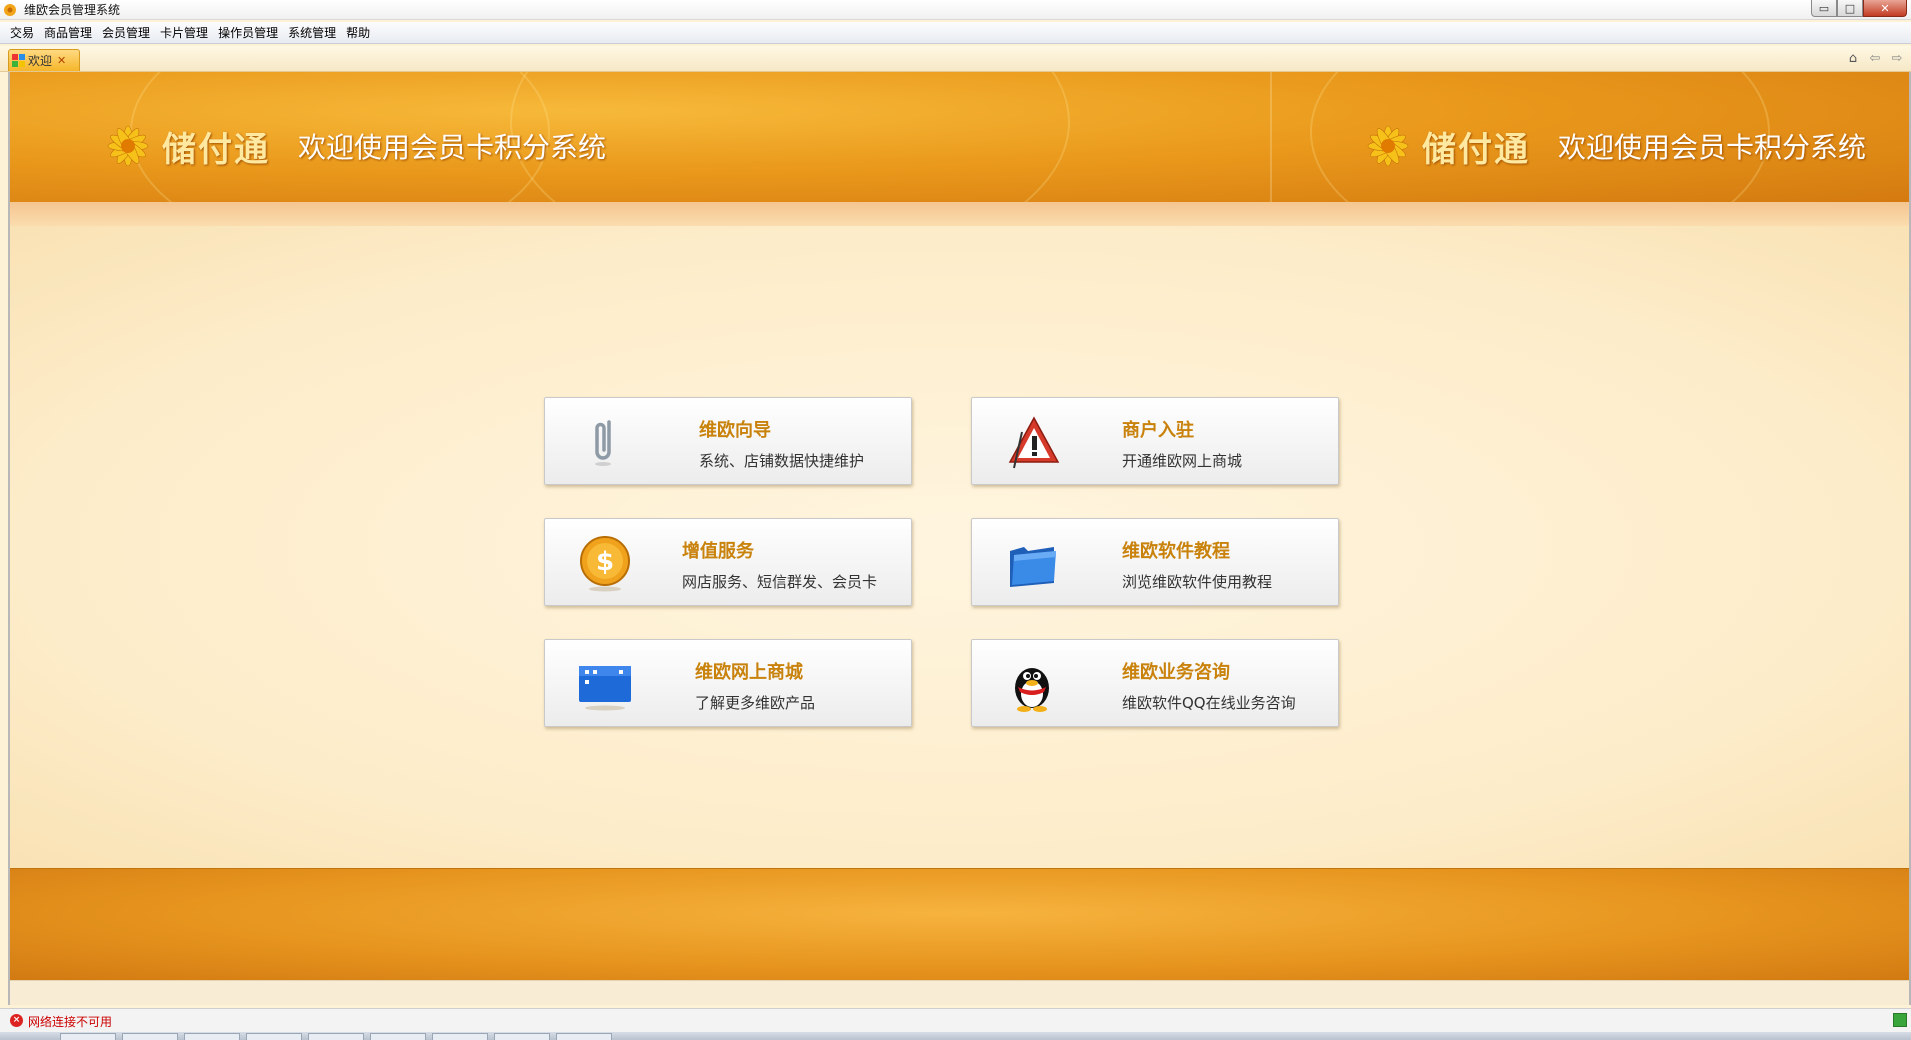 The image size is (1911, 1040). I want to click on card-desc: 浏览维欧软件使用教程, so click(1197, 582).